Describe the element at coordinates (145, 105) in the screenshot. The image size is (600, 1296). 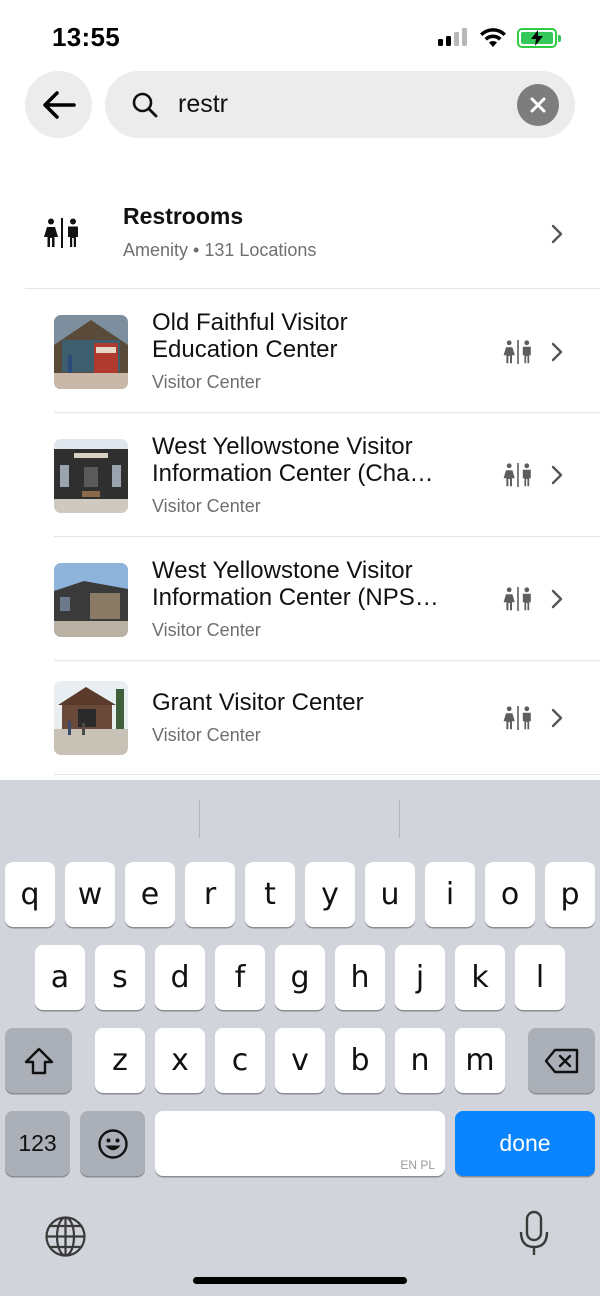
I see `magnifier-icon` at that location.